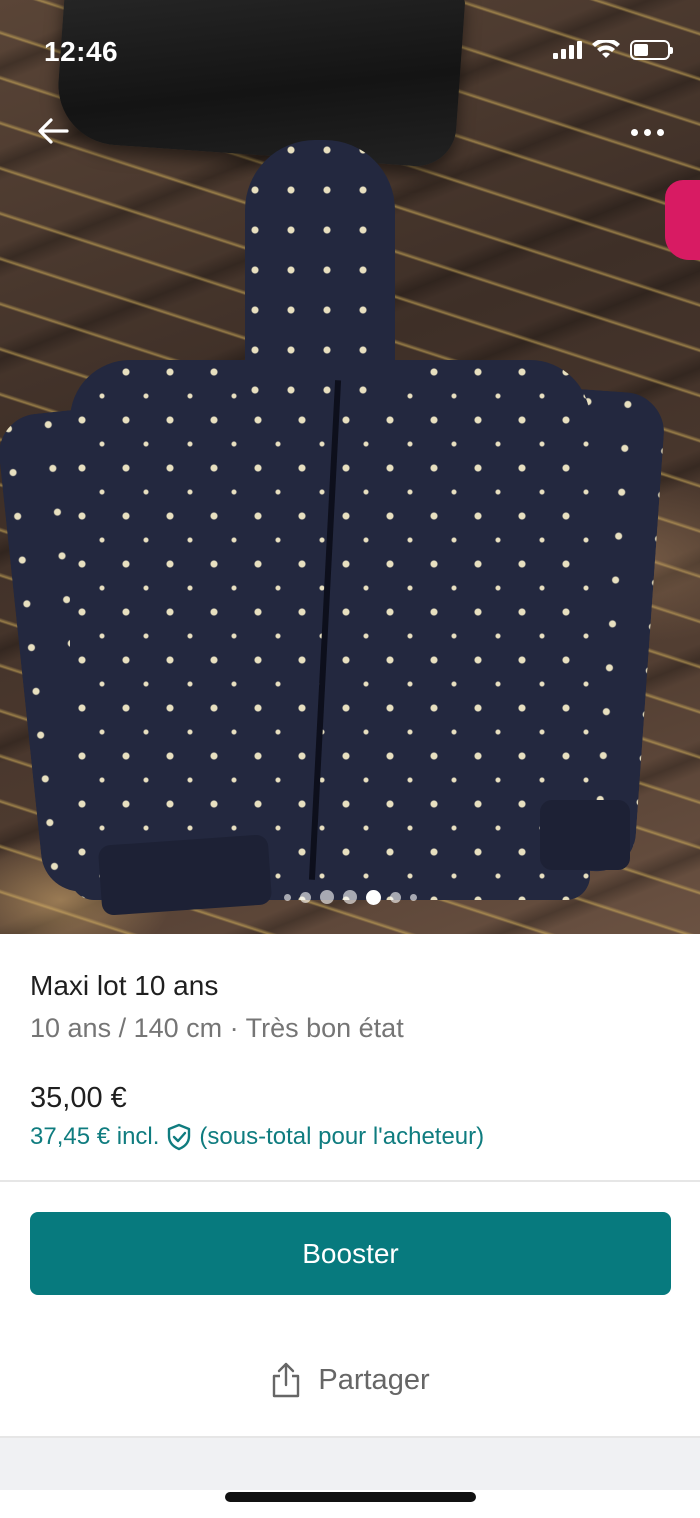  Describe the element at coordinates (682, 220) in the screenshot. I see `background-pink-cloth` at that location.